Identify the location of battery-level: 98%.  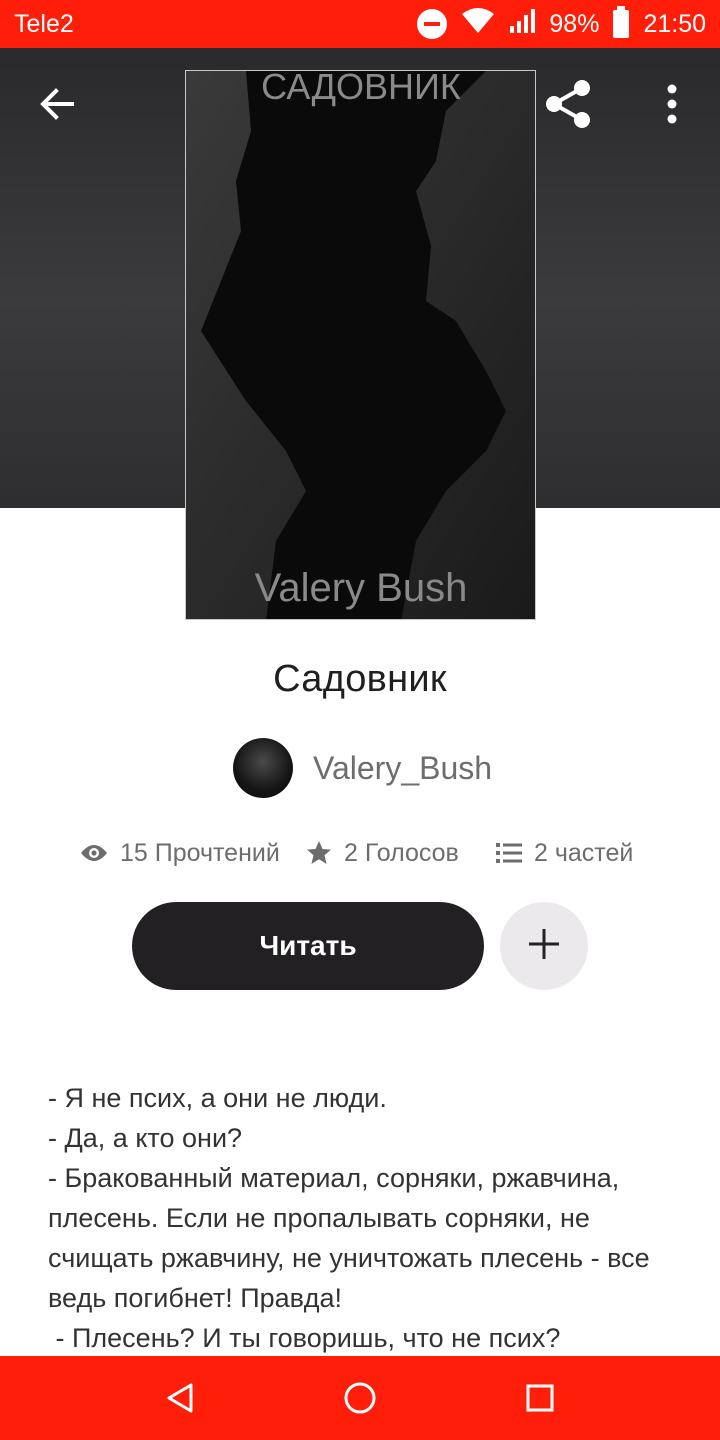
(574, 23).